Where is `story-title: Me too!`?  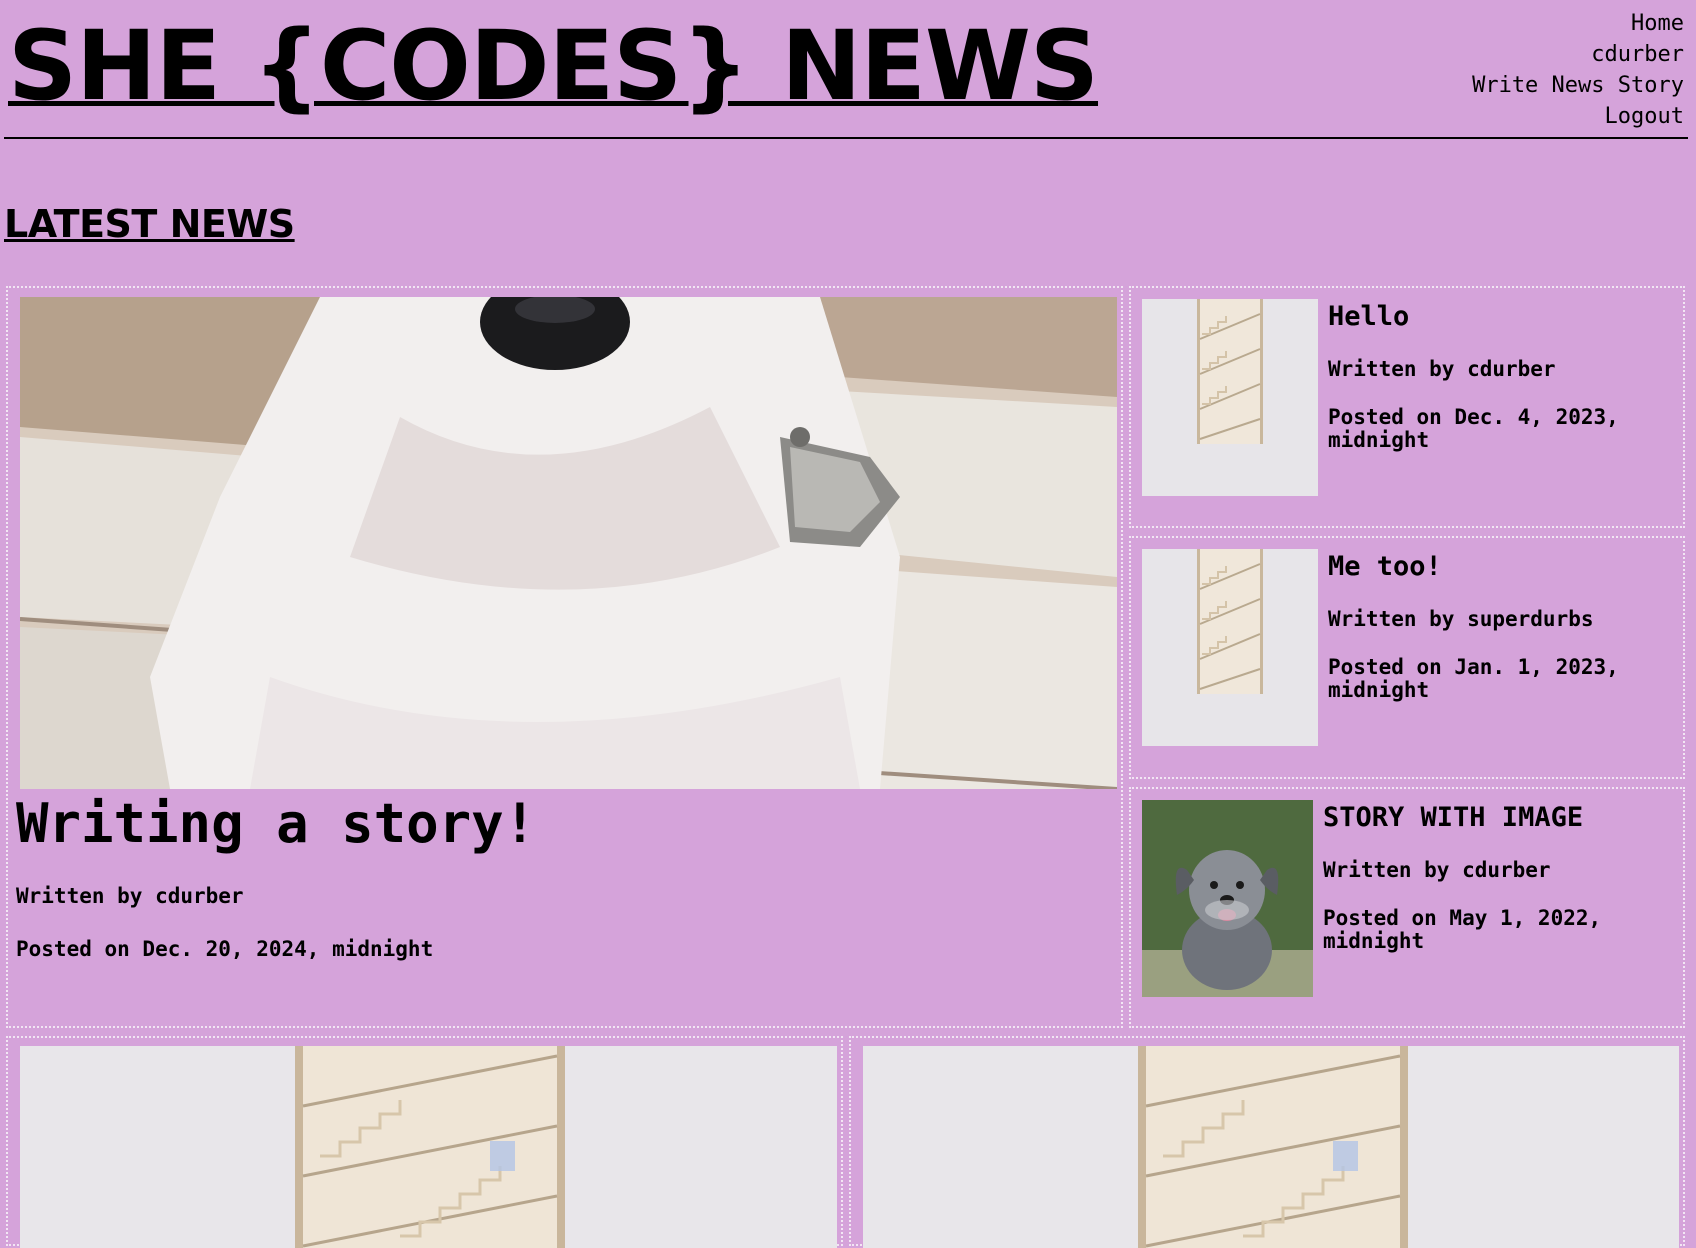 story-title: Me too! is located at coordinates (1385, 567).